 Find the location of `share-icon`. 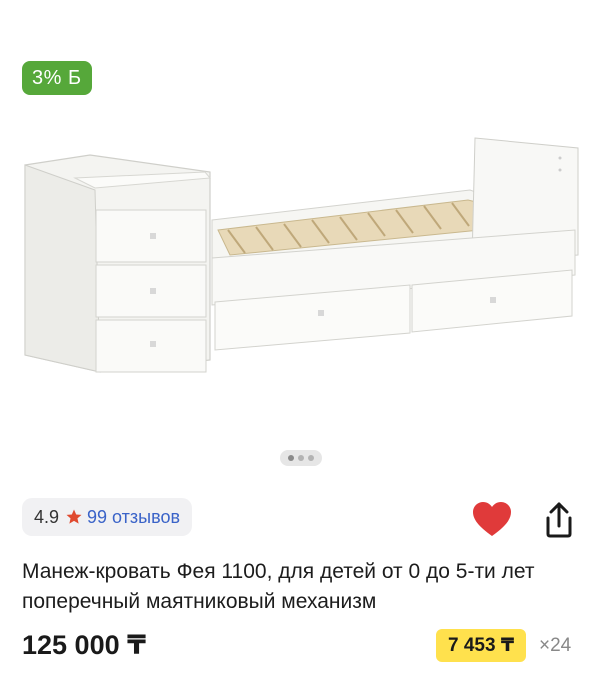

share-icon is located at coordinates (559, 520).